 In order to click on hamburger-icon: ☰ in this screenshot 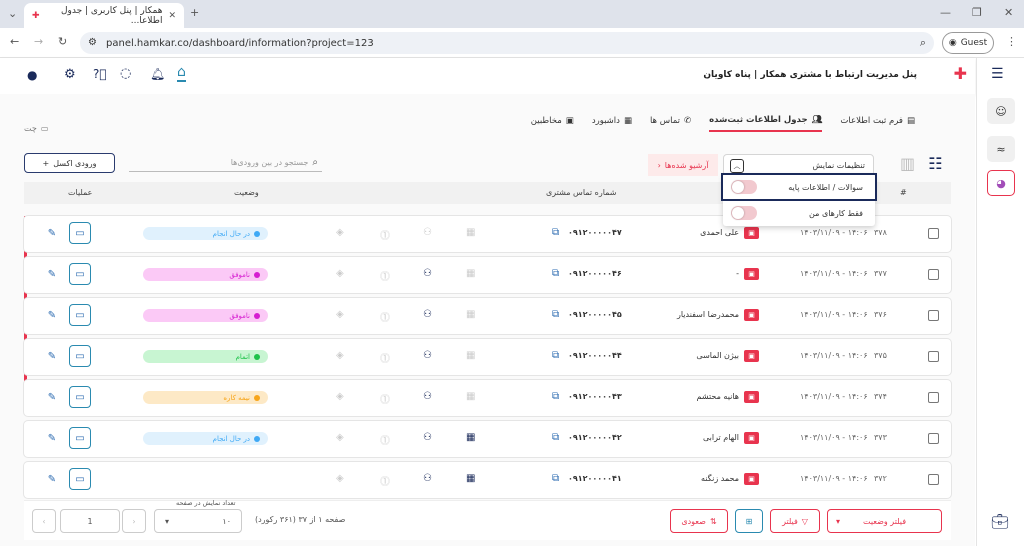, I will do `click(997, 74)`.